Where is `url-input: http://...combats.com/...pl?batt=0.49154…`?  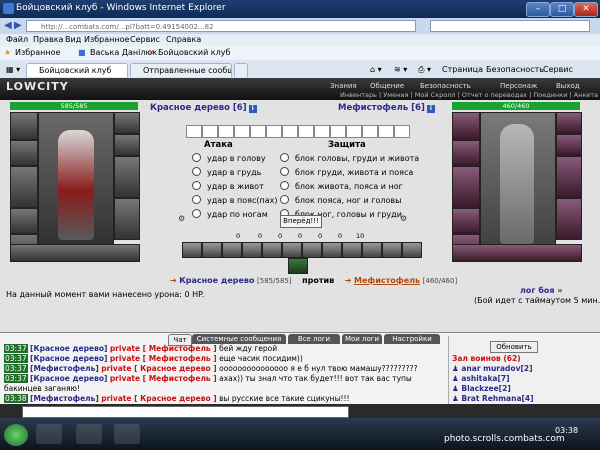 url-input: http://...combats.com/...pl?batt=0.49154… is located at coordinates (221, 26).